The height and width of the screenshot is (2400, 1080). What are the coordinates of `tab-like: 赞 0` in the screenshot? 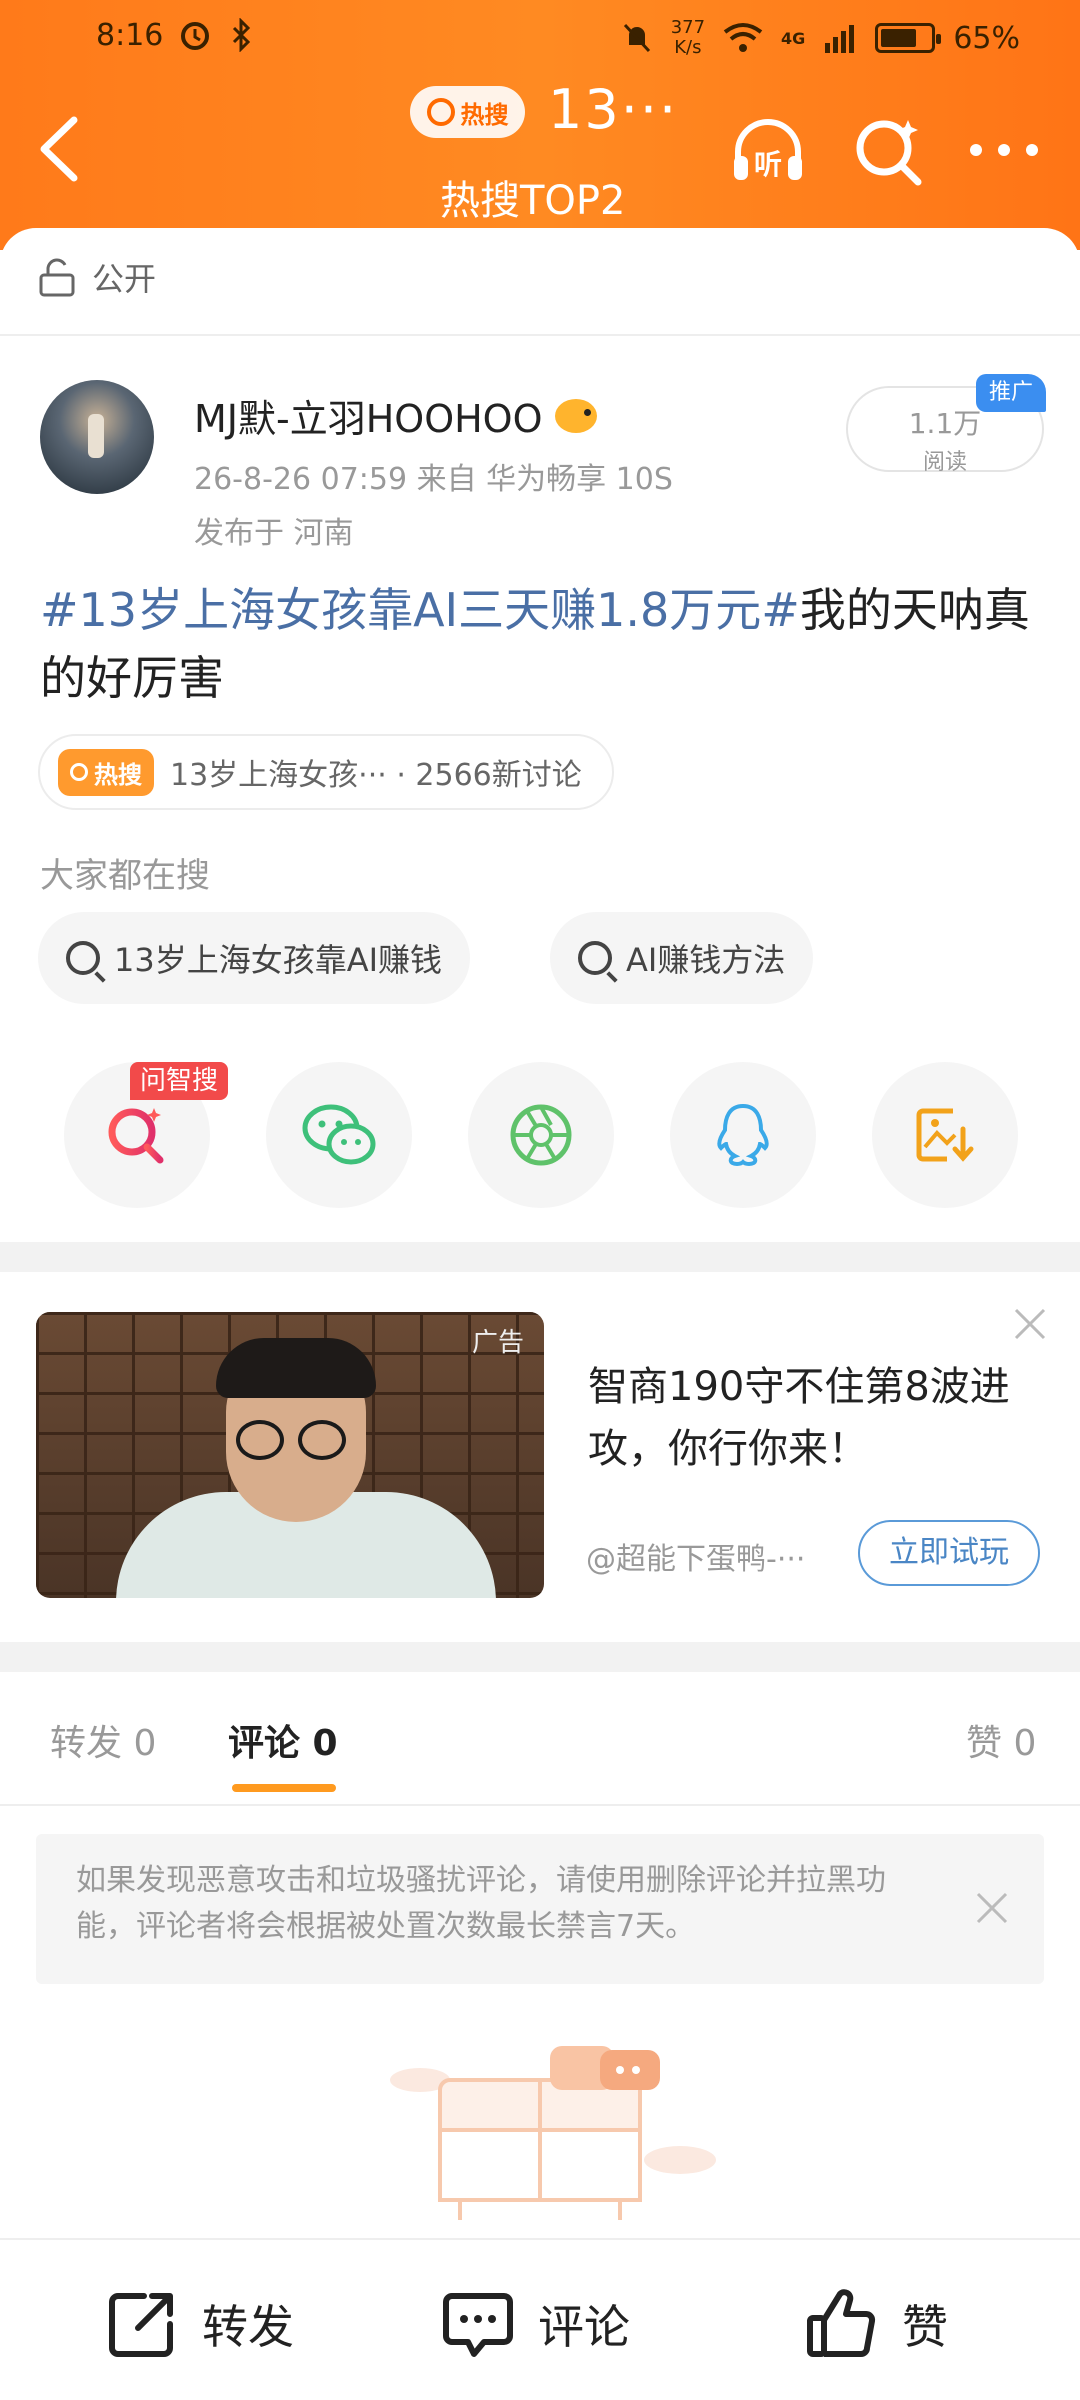 It's located at (1001, 1740).